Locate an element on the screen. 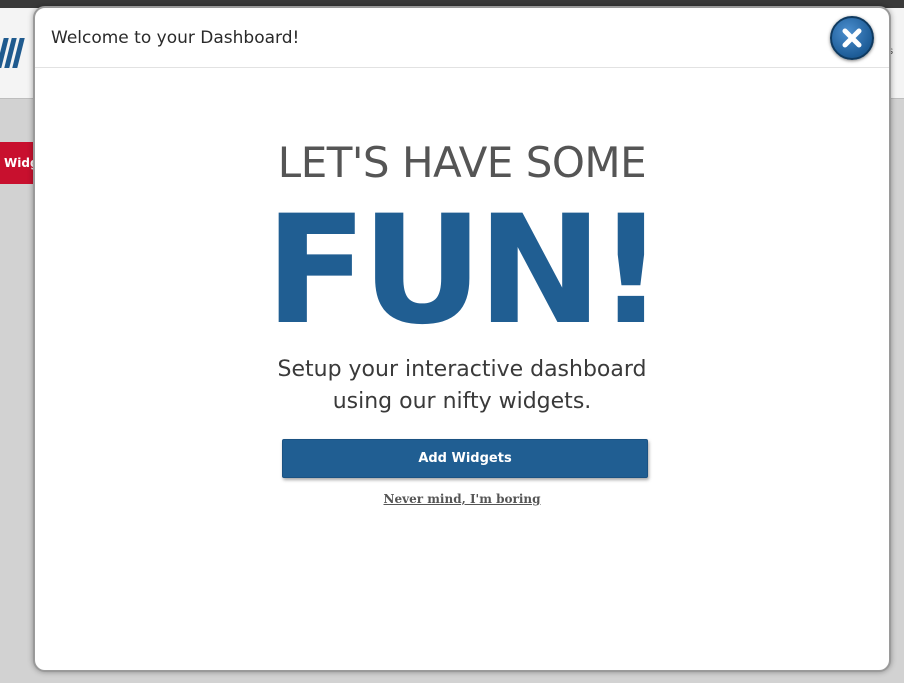  close-button is located at coordinates (852, 38).